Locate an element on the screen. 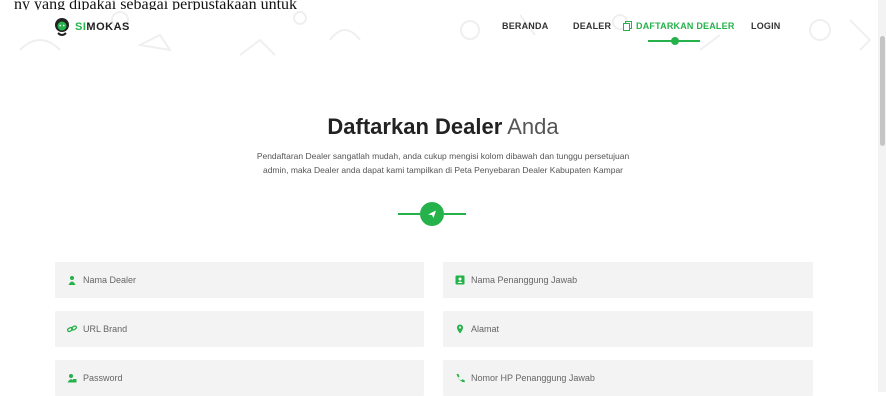 Image resolution: width=886 pixels, height=396 pixels. divider-line-right is located at coordinates (455, 214).